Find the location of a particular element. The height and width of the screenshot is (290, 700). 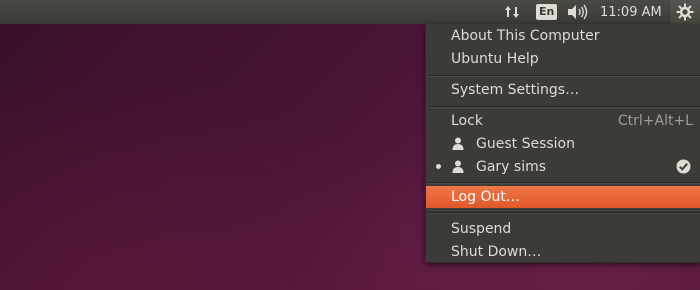

menu-item-label: Ubuntu Help is located at coordinates (495, 58).